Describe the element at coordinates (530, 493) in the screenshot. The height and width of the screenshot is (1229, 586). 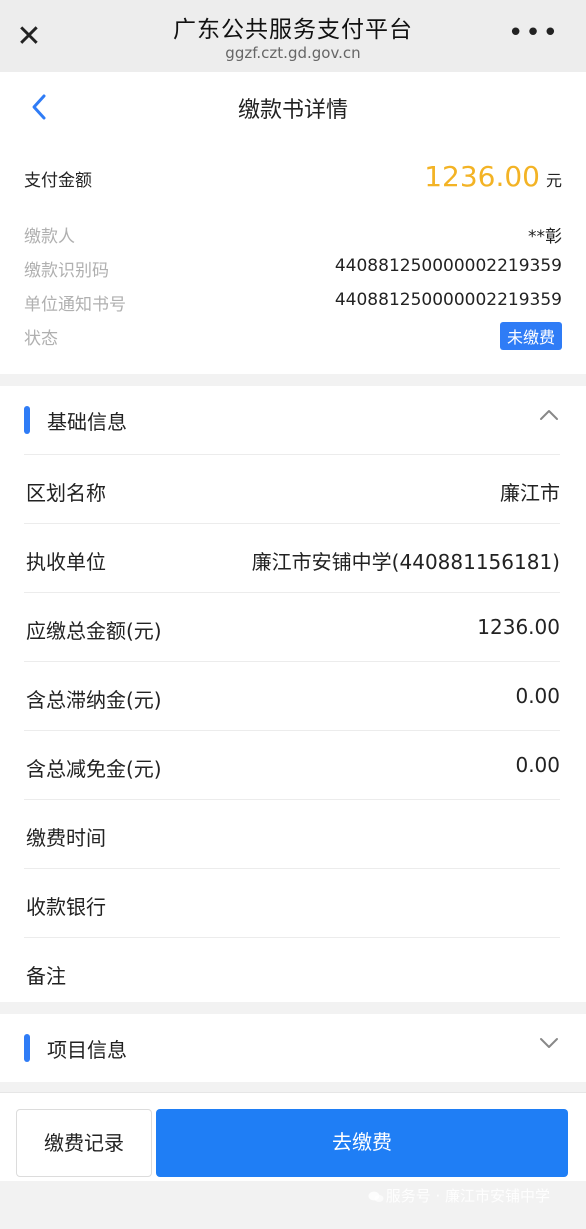
I see `info-value: 廉江市` at that location.